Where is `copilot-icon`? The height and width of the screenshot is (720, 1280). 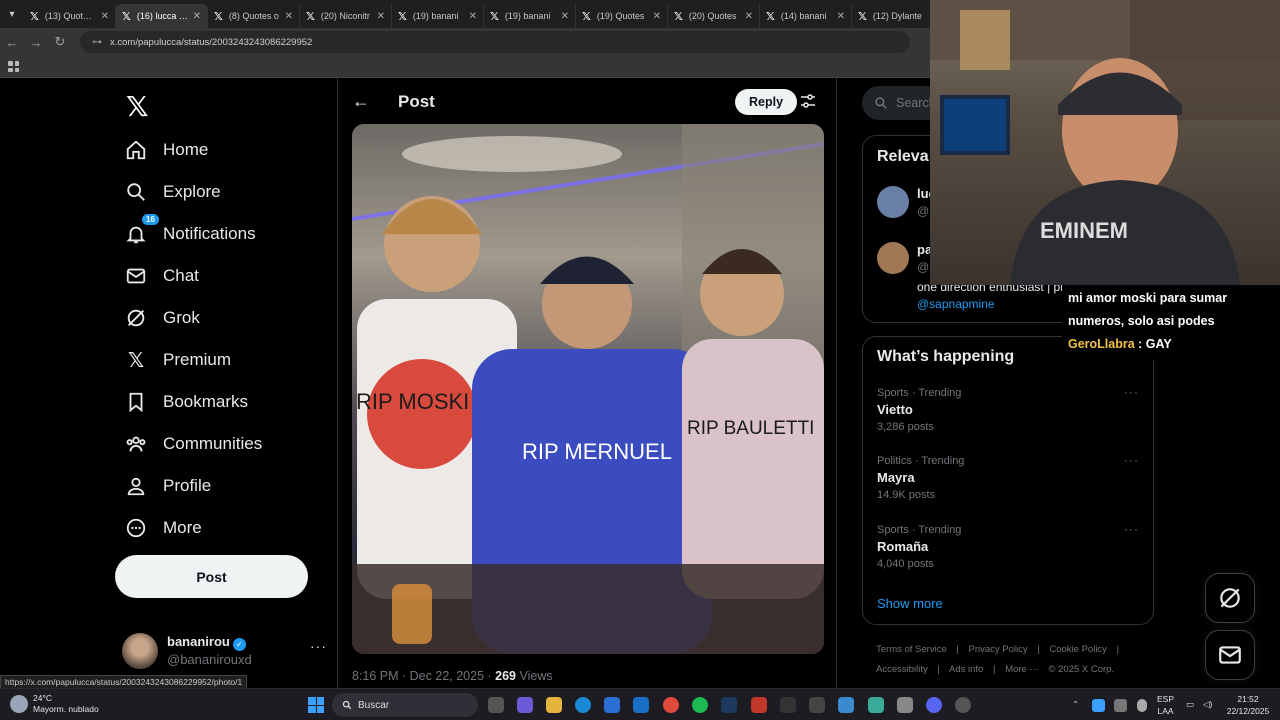
copilot-icon is located at coordinates (525, 705).